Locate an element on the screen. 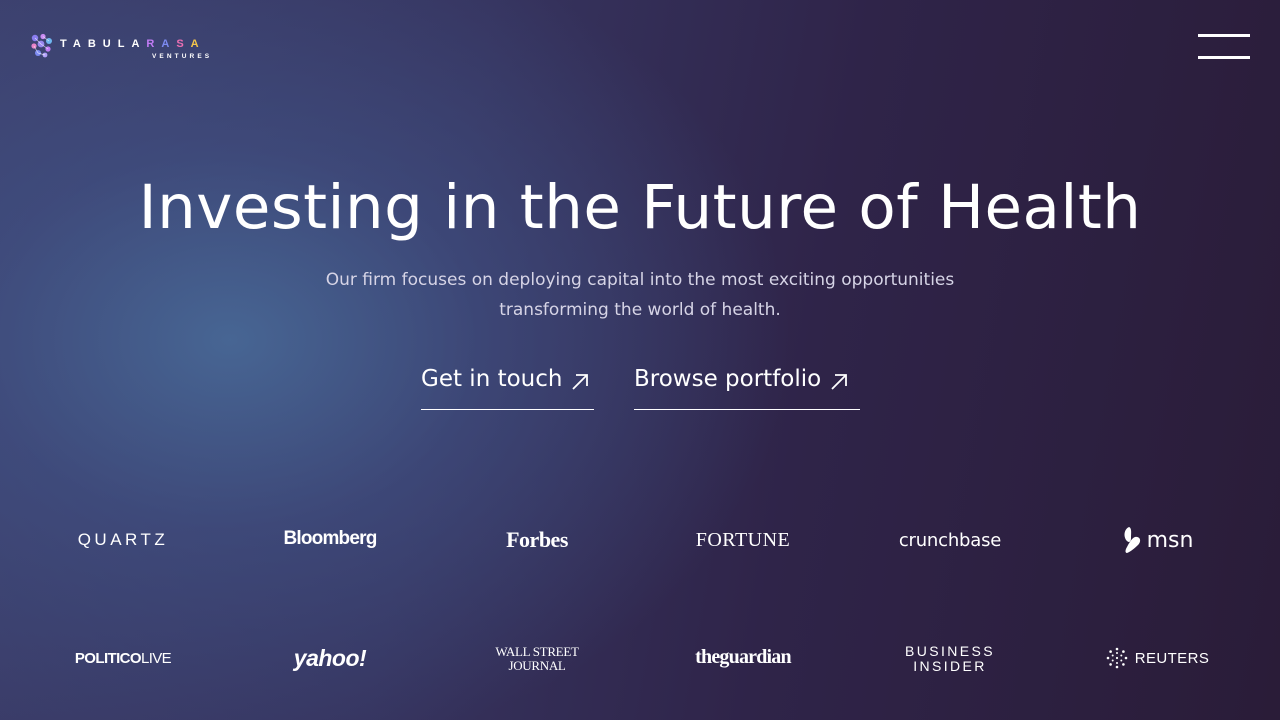 This screenshot has height=720, width=1280. get-in-touch-link: Get in touch is located at coordinates (507, 388).